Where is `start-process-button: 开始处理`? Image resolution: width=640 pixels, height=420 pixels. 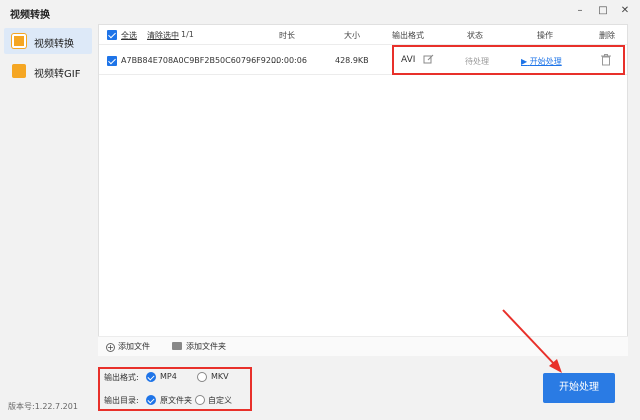 start-process-button: 开始处理 is located at coordinates (579, 388).